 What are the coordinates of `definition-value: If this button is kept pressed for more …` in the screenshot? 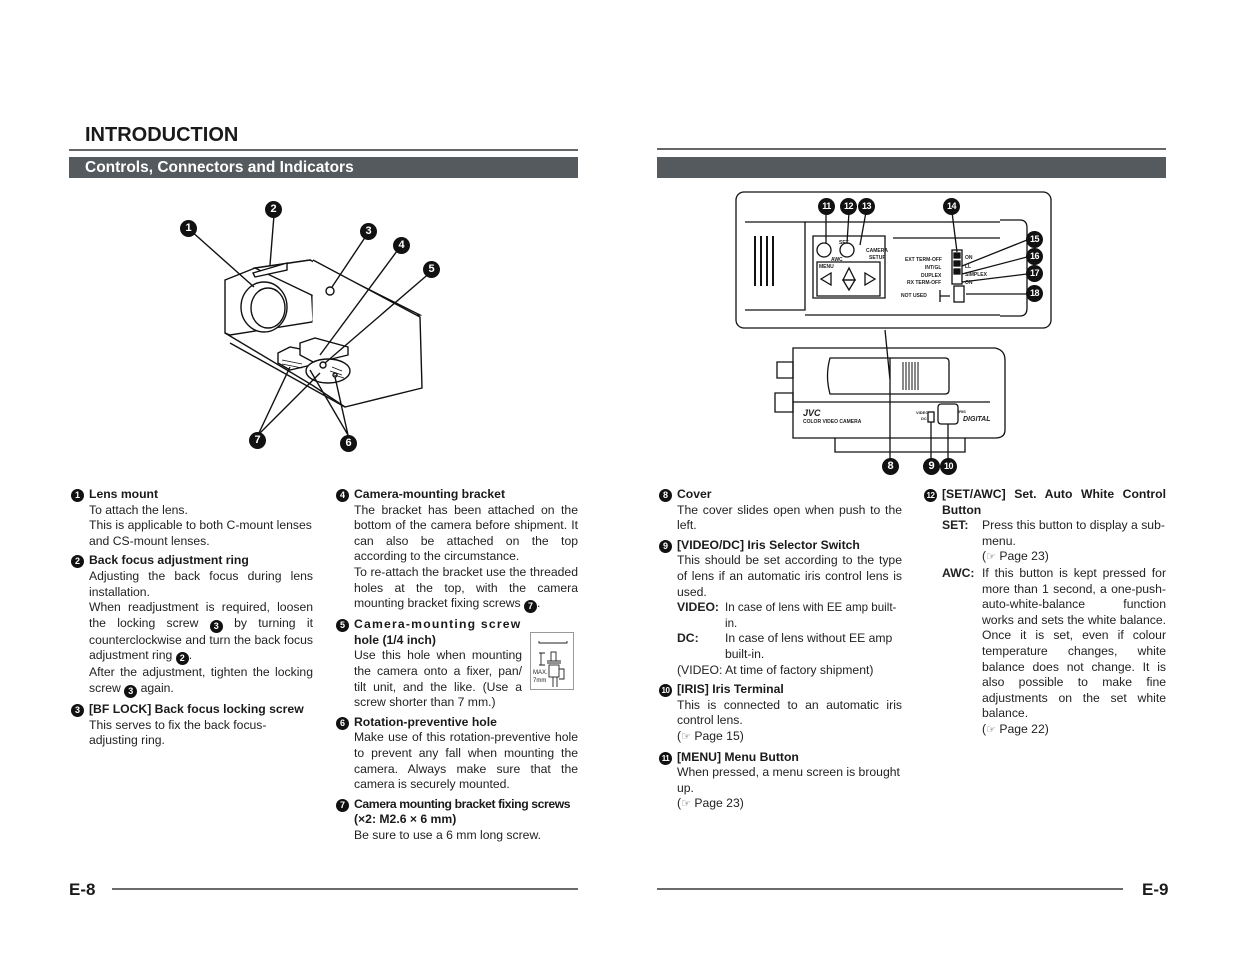 It's located at (1074, 652).